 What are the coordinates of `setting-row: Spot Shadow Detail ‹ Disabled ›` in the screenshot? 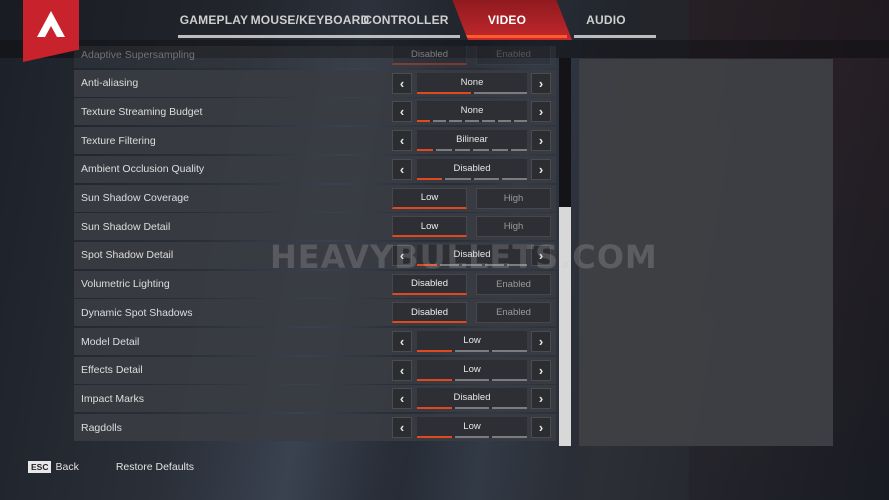 It's located at (315, 255).